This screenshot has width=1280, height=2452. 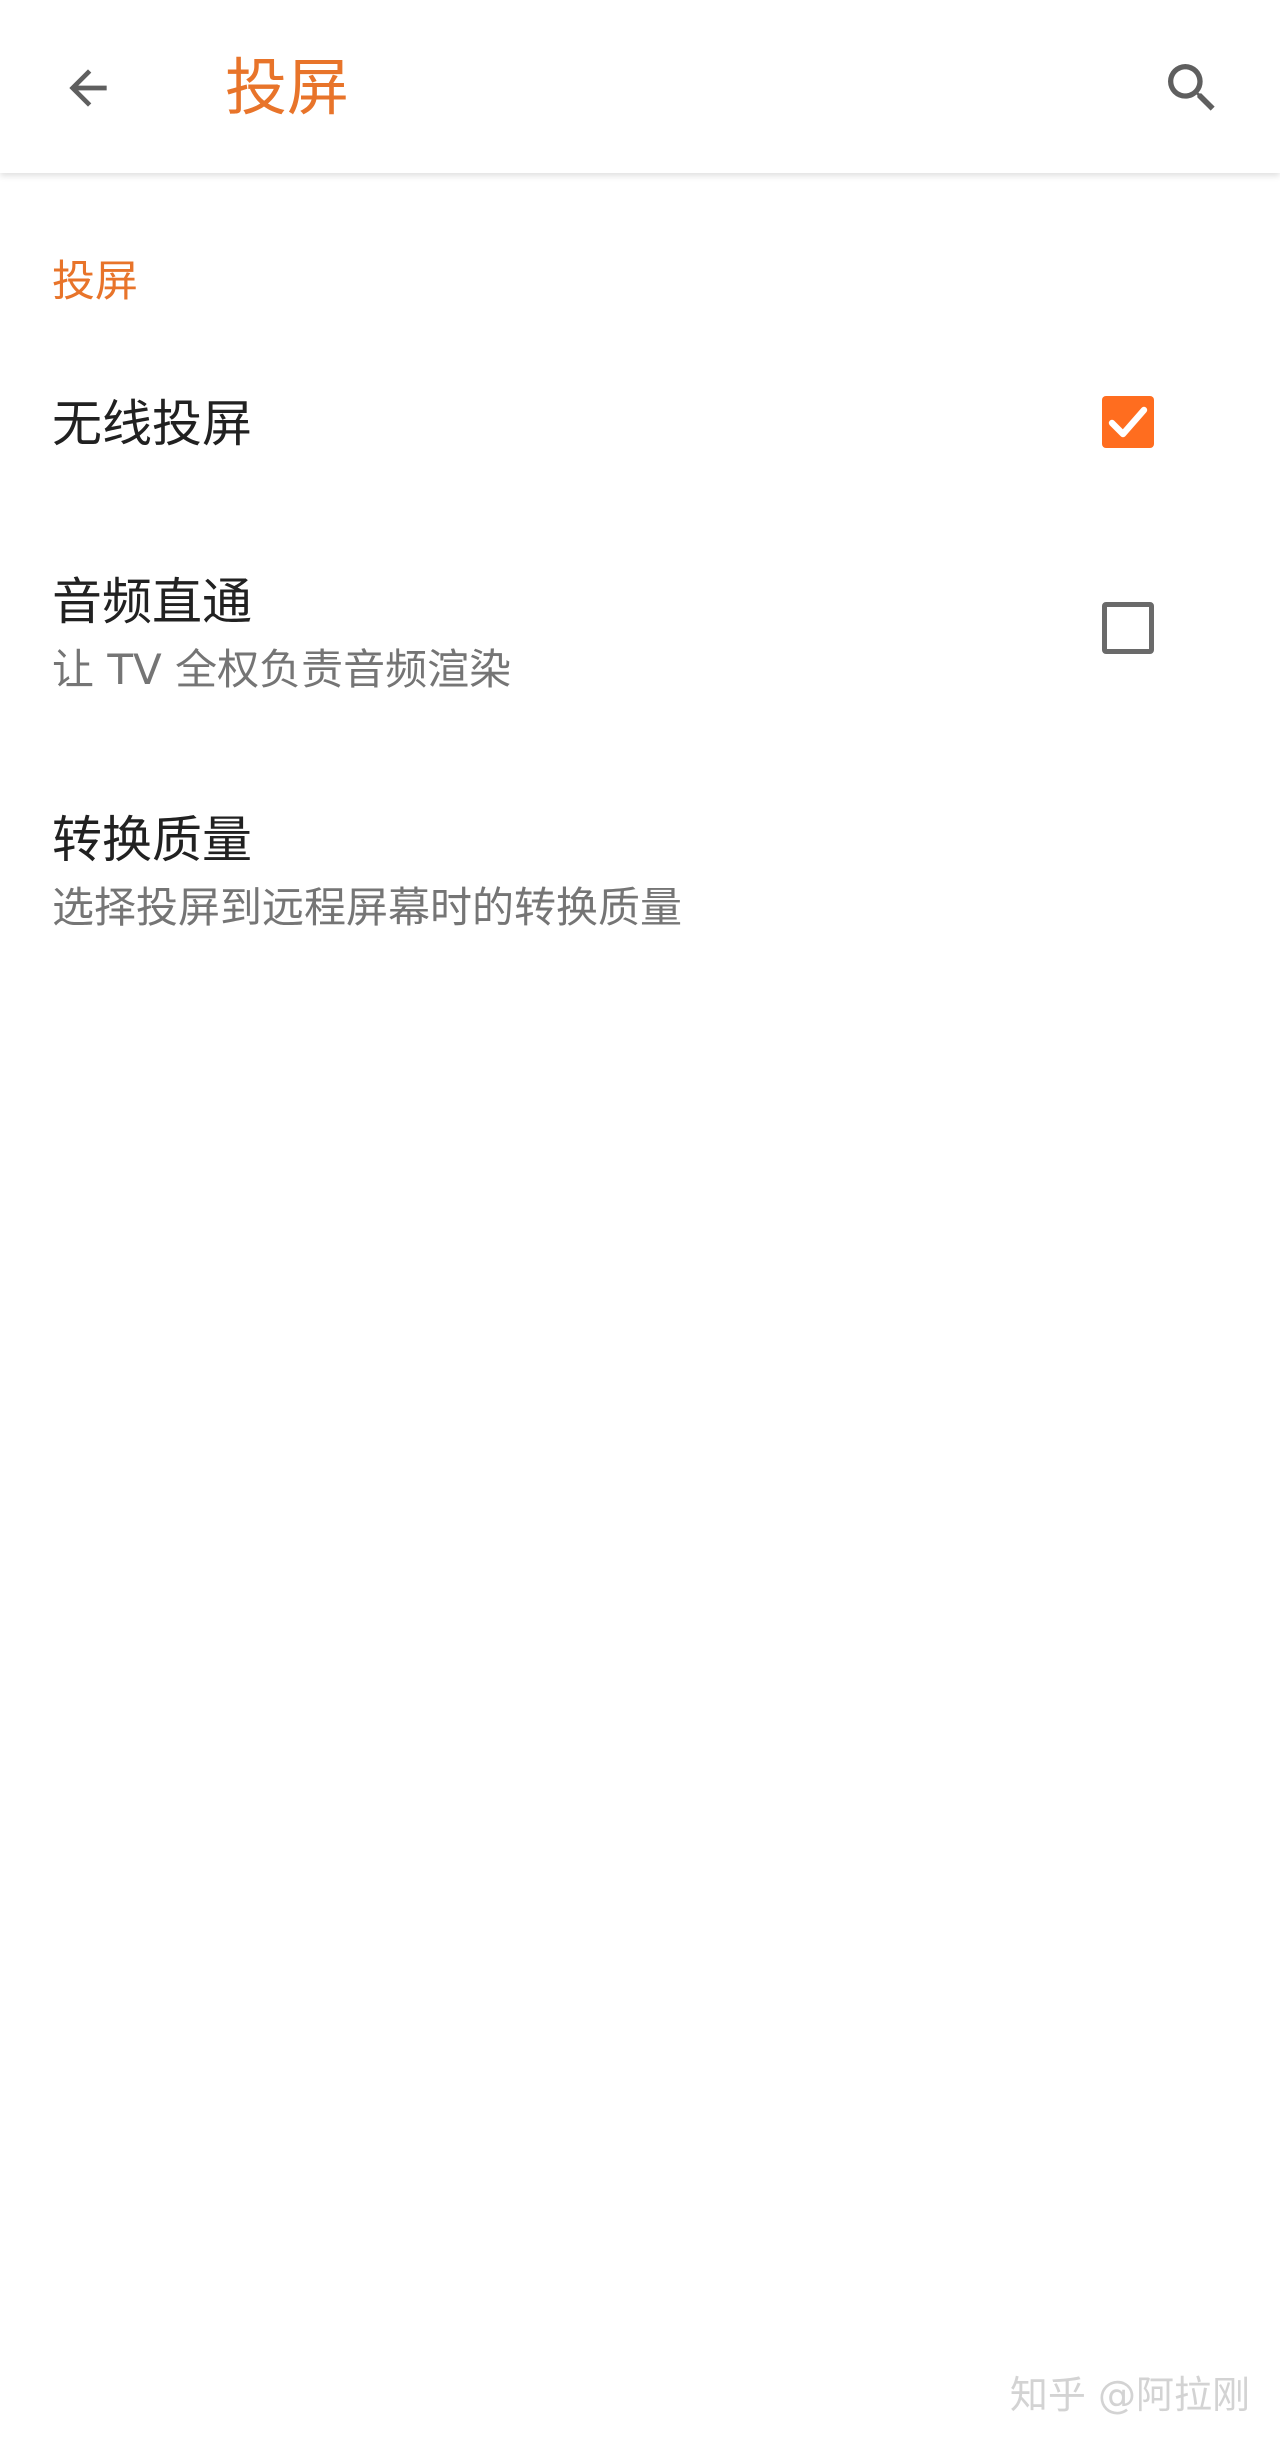 I want to click on pref-title: 无线投屏, so click(x=152, y=424).